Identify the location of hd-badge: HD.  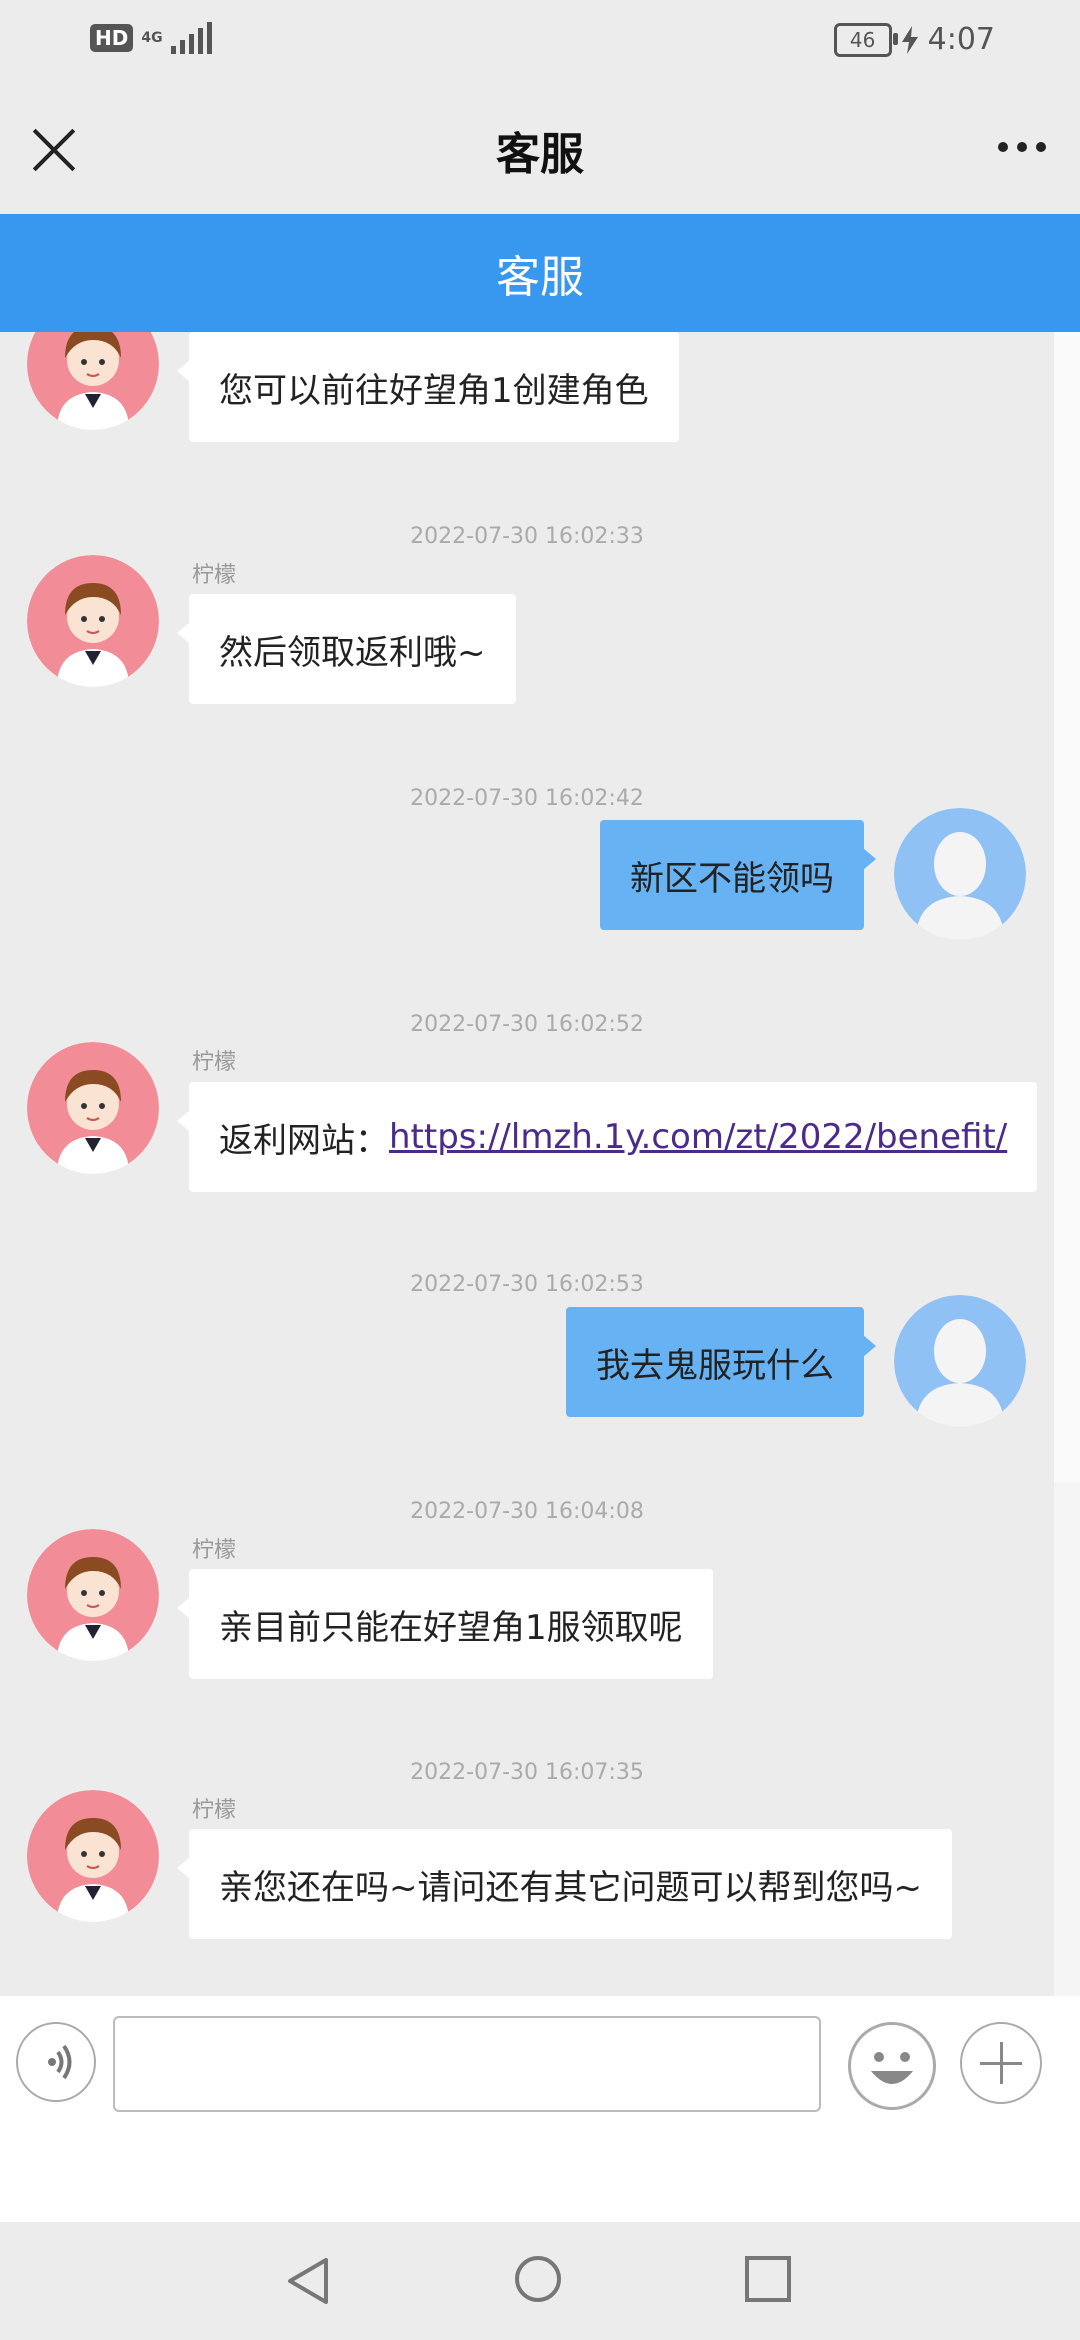
(112, 38).